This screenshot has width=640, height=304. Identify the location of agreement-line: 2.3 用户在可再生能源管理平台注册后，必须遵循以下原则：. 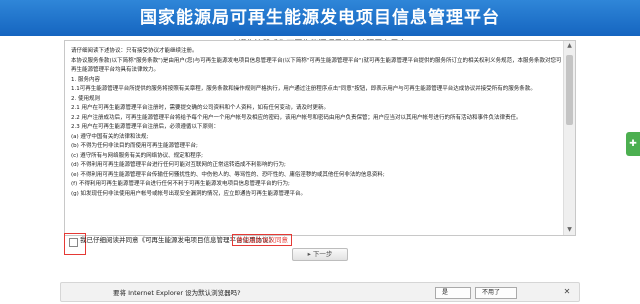
(145, 127).